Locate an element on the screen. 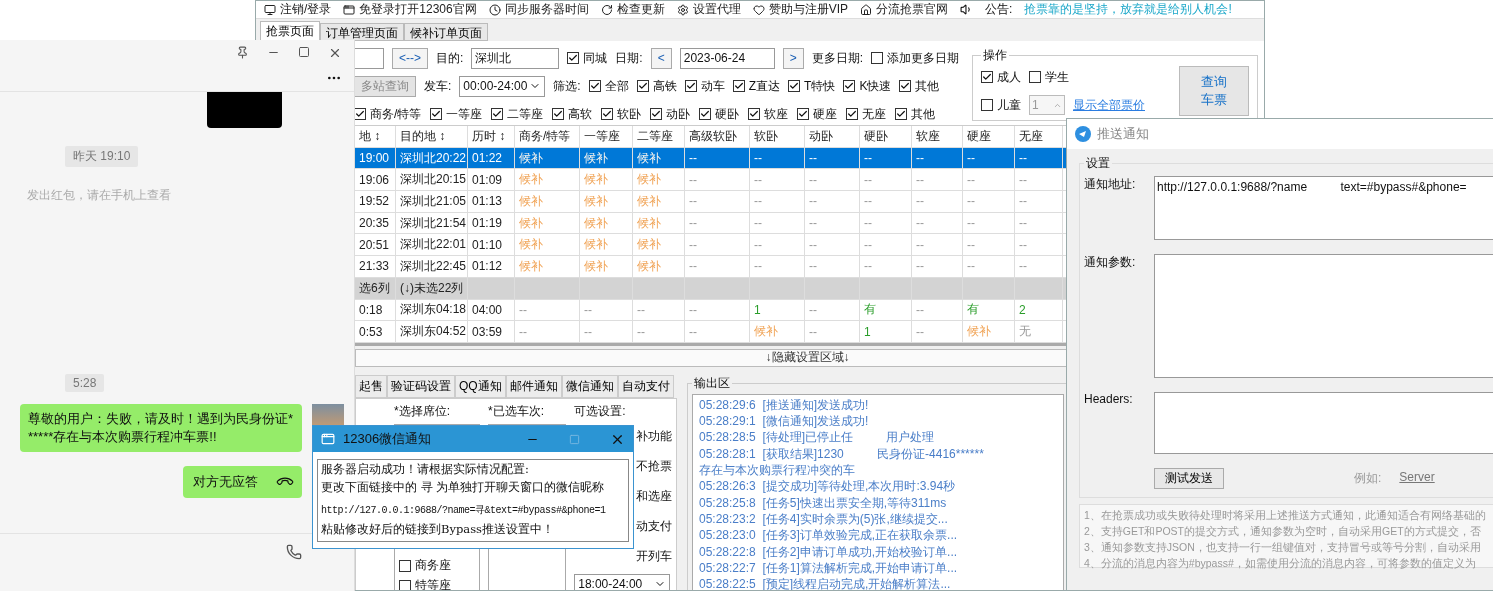 The width and height of the screenshot is (1493, 591). message-text-area: 服务器启动成功！请根据实际情况配置: 更改下面链接中的 寻 为单独打开聊天窗口的微信昵称 http://127.0.0.1:9688/?name=寻&text=#bypass#&phone=1 粘贴修改好后的链接到Bypass推送设置中！ is located at coordinates (473, 500).